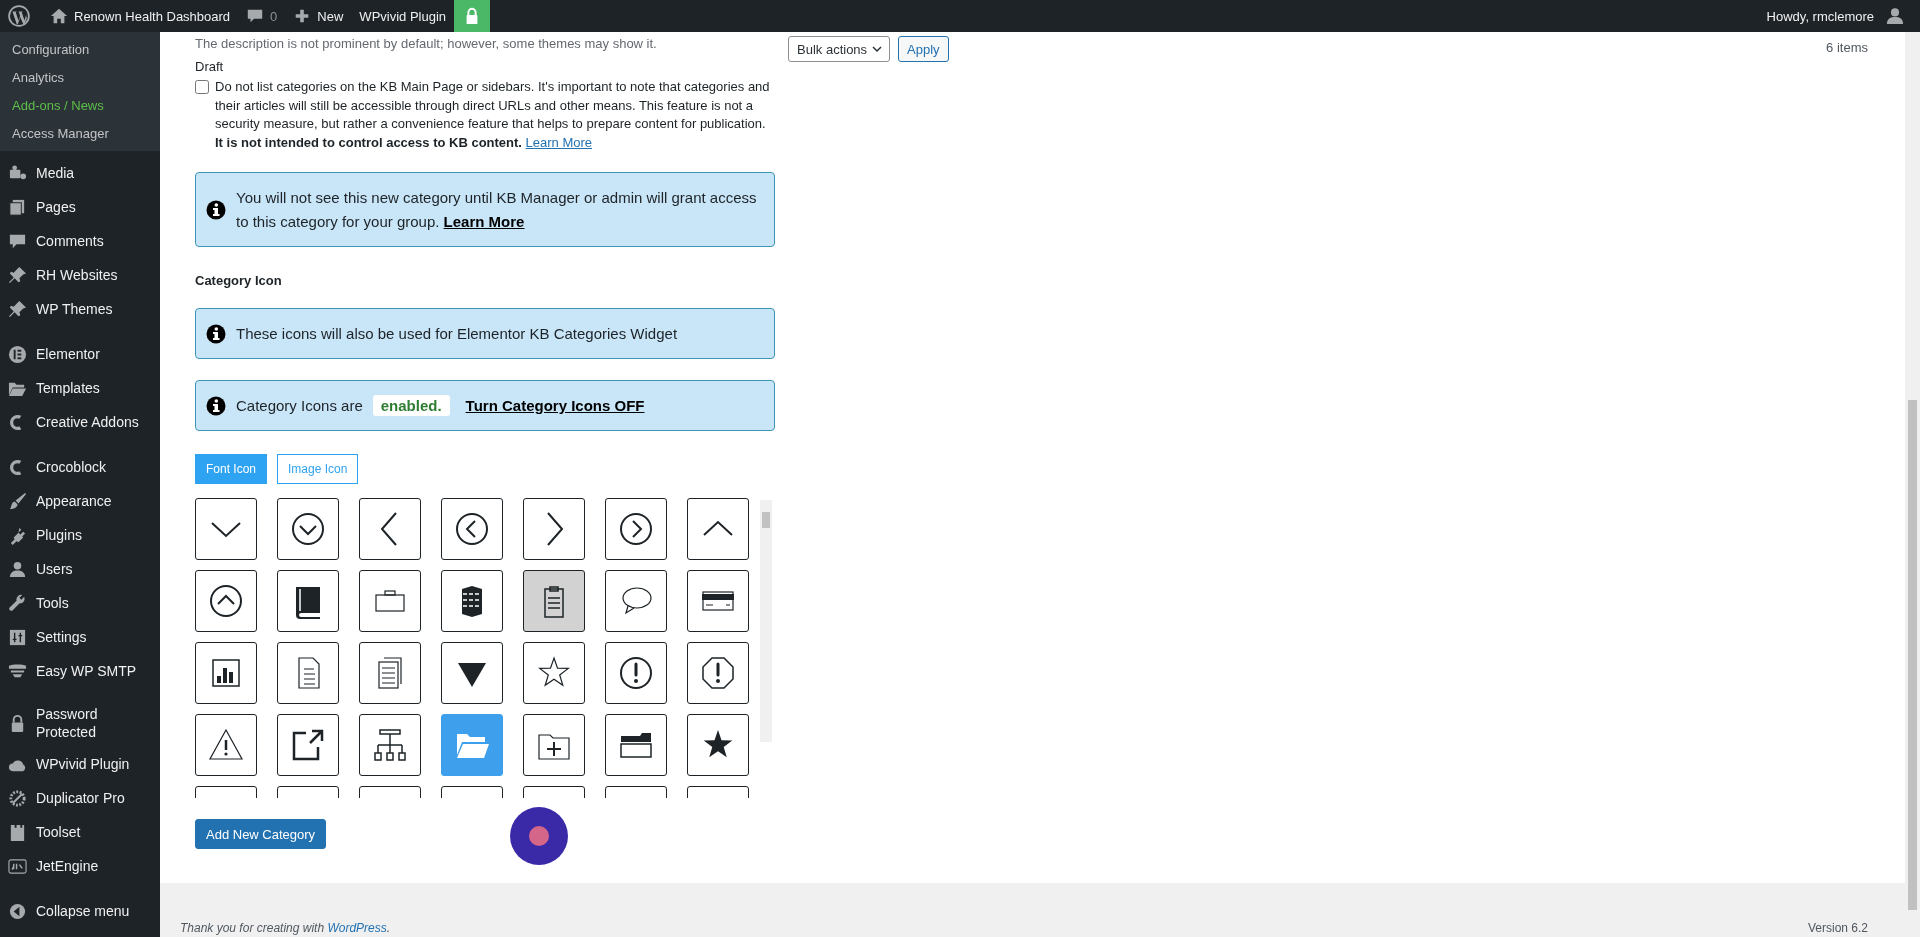  Describe the element at coordinates (80, 569) in the screenshot. I see `menu-item: Users` at that location.